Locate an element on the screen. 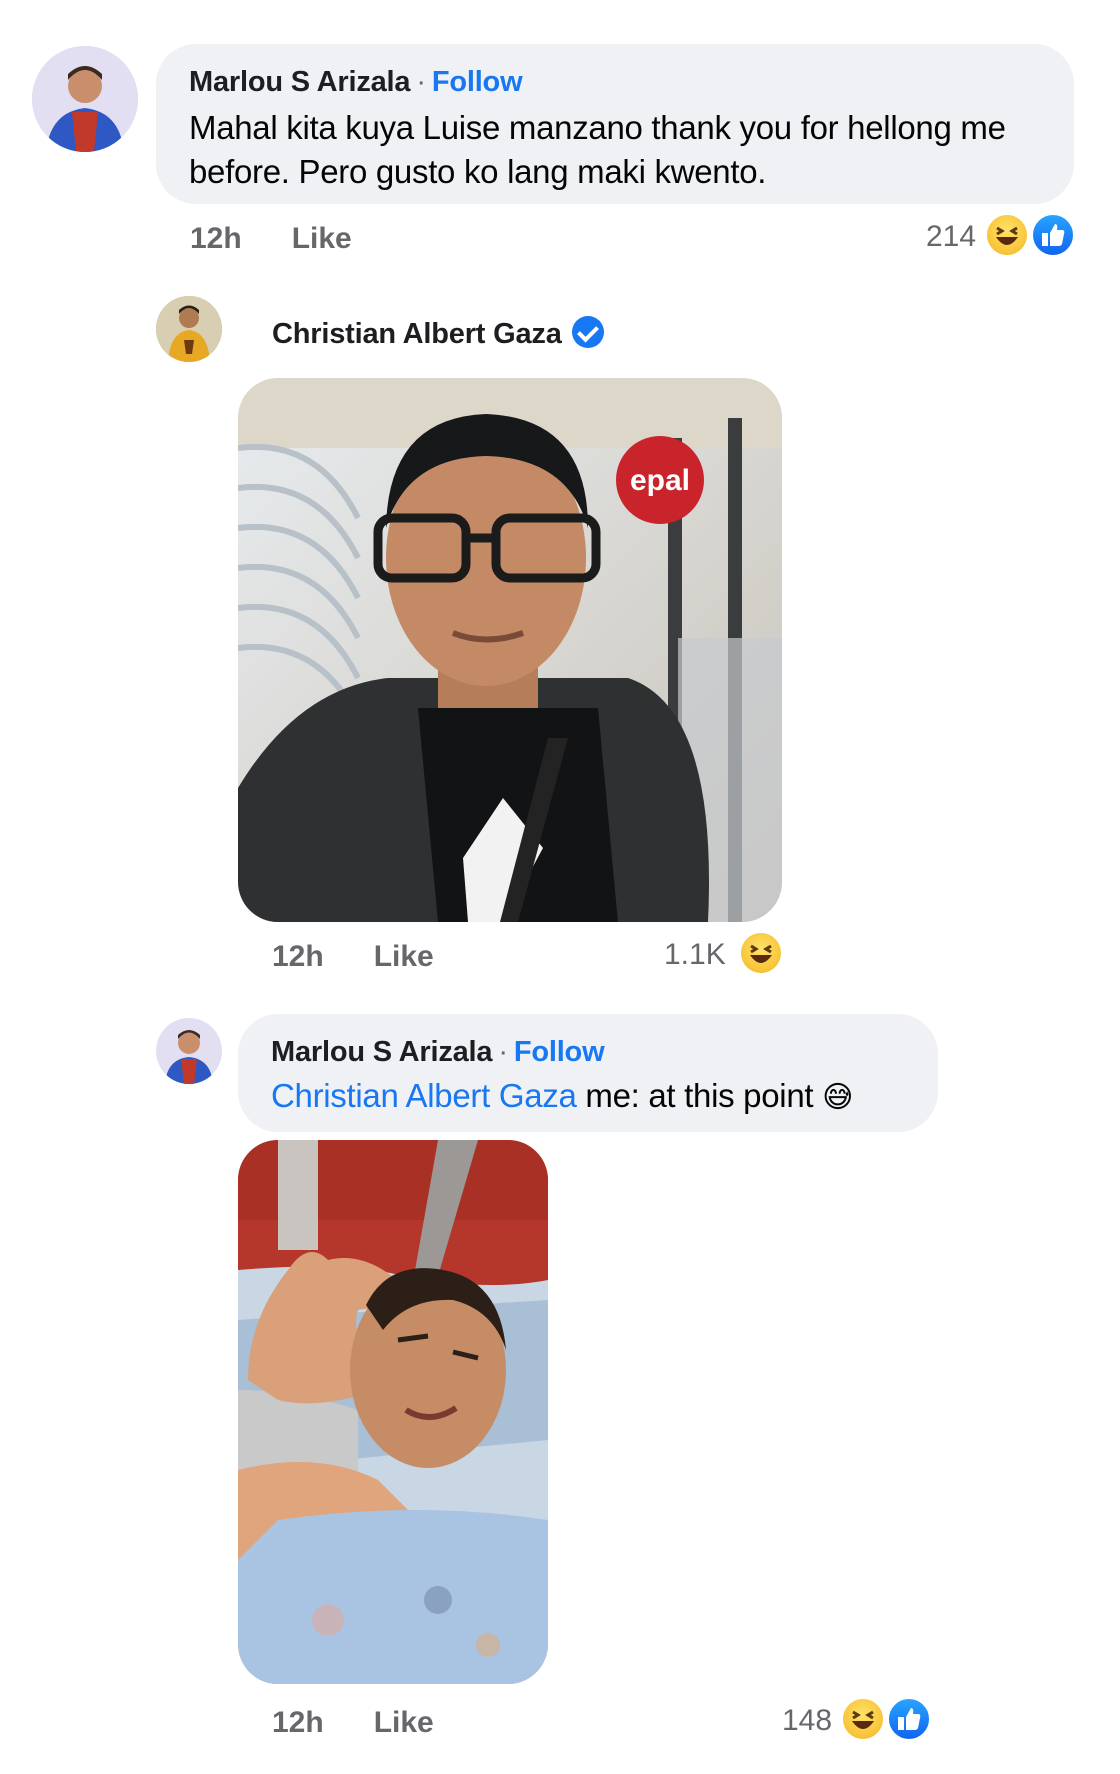 This screenshot has width=1120, height=1774. verified-badge-icon is located at coordinates (587, 332).